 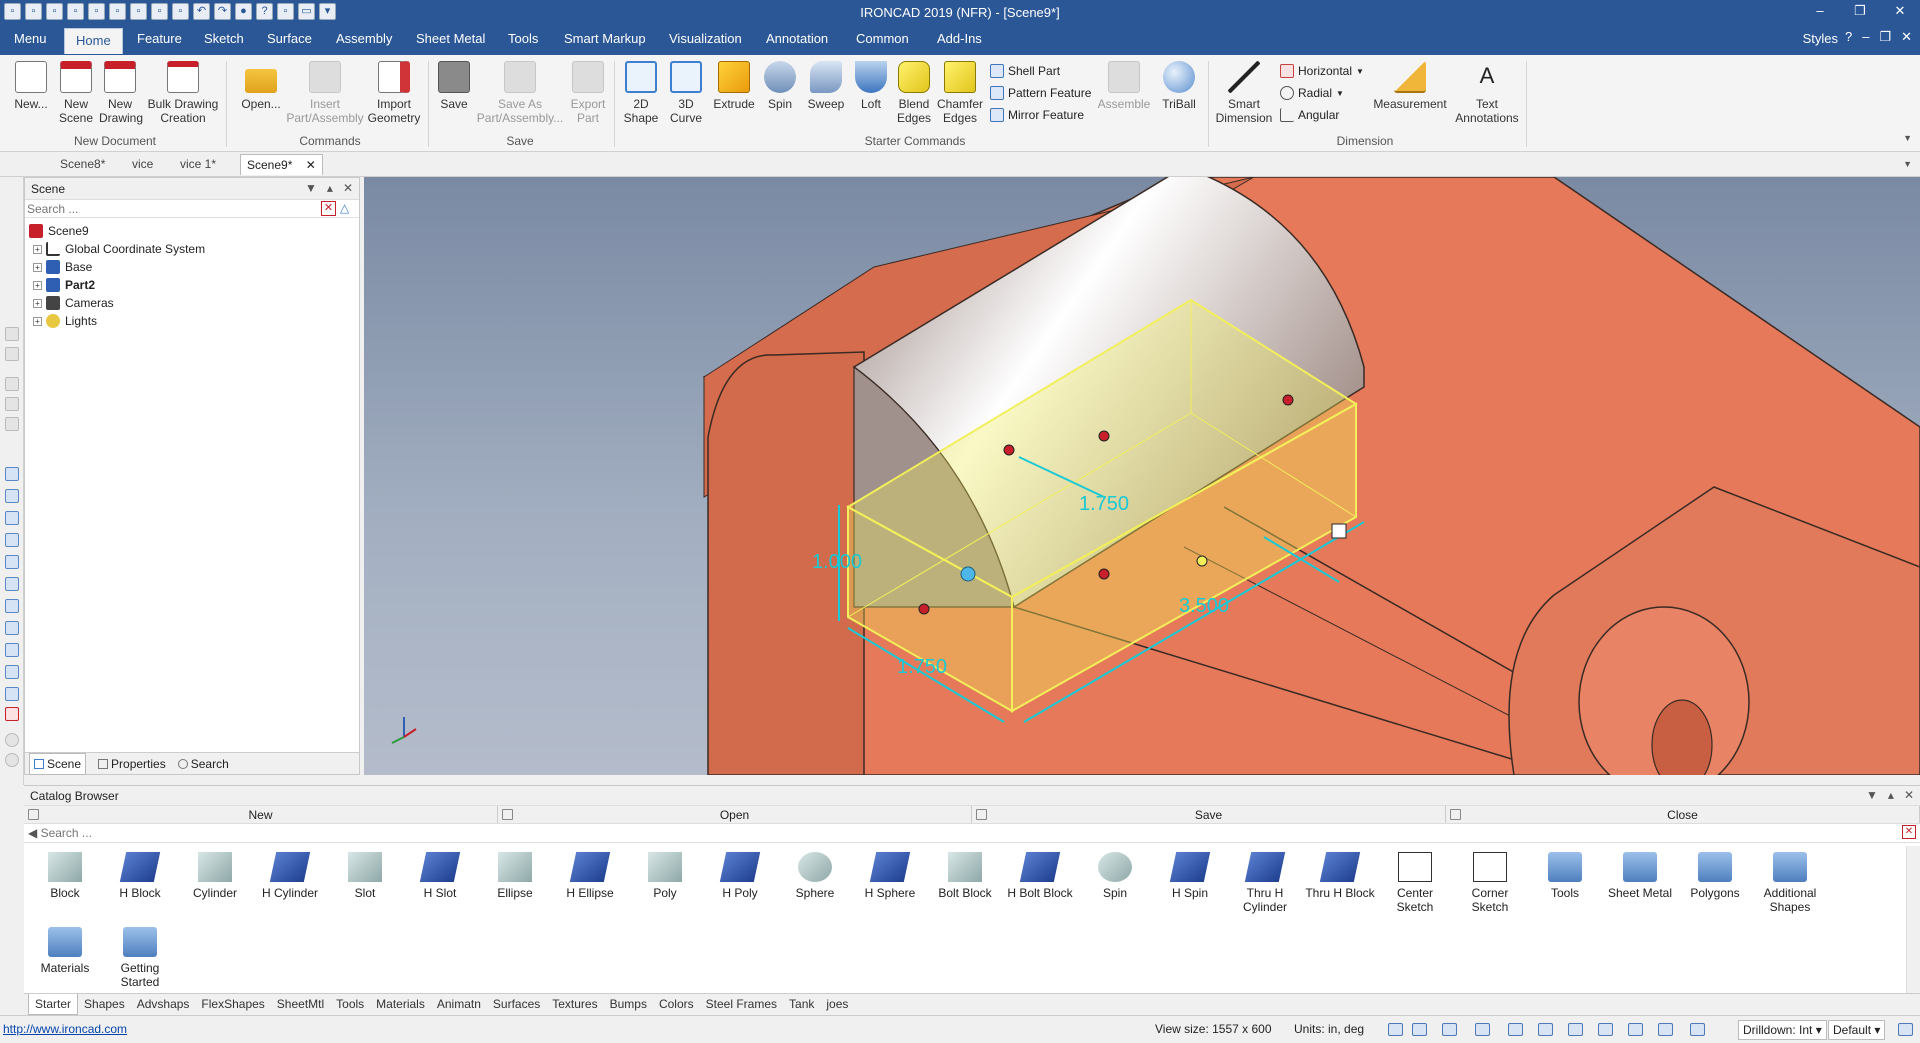 What do you see at coordinates (628, 1004) in the screenshot?
I see `catalog-tab: Bumps` at bounding box center [628, 1004].